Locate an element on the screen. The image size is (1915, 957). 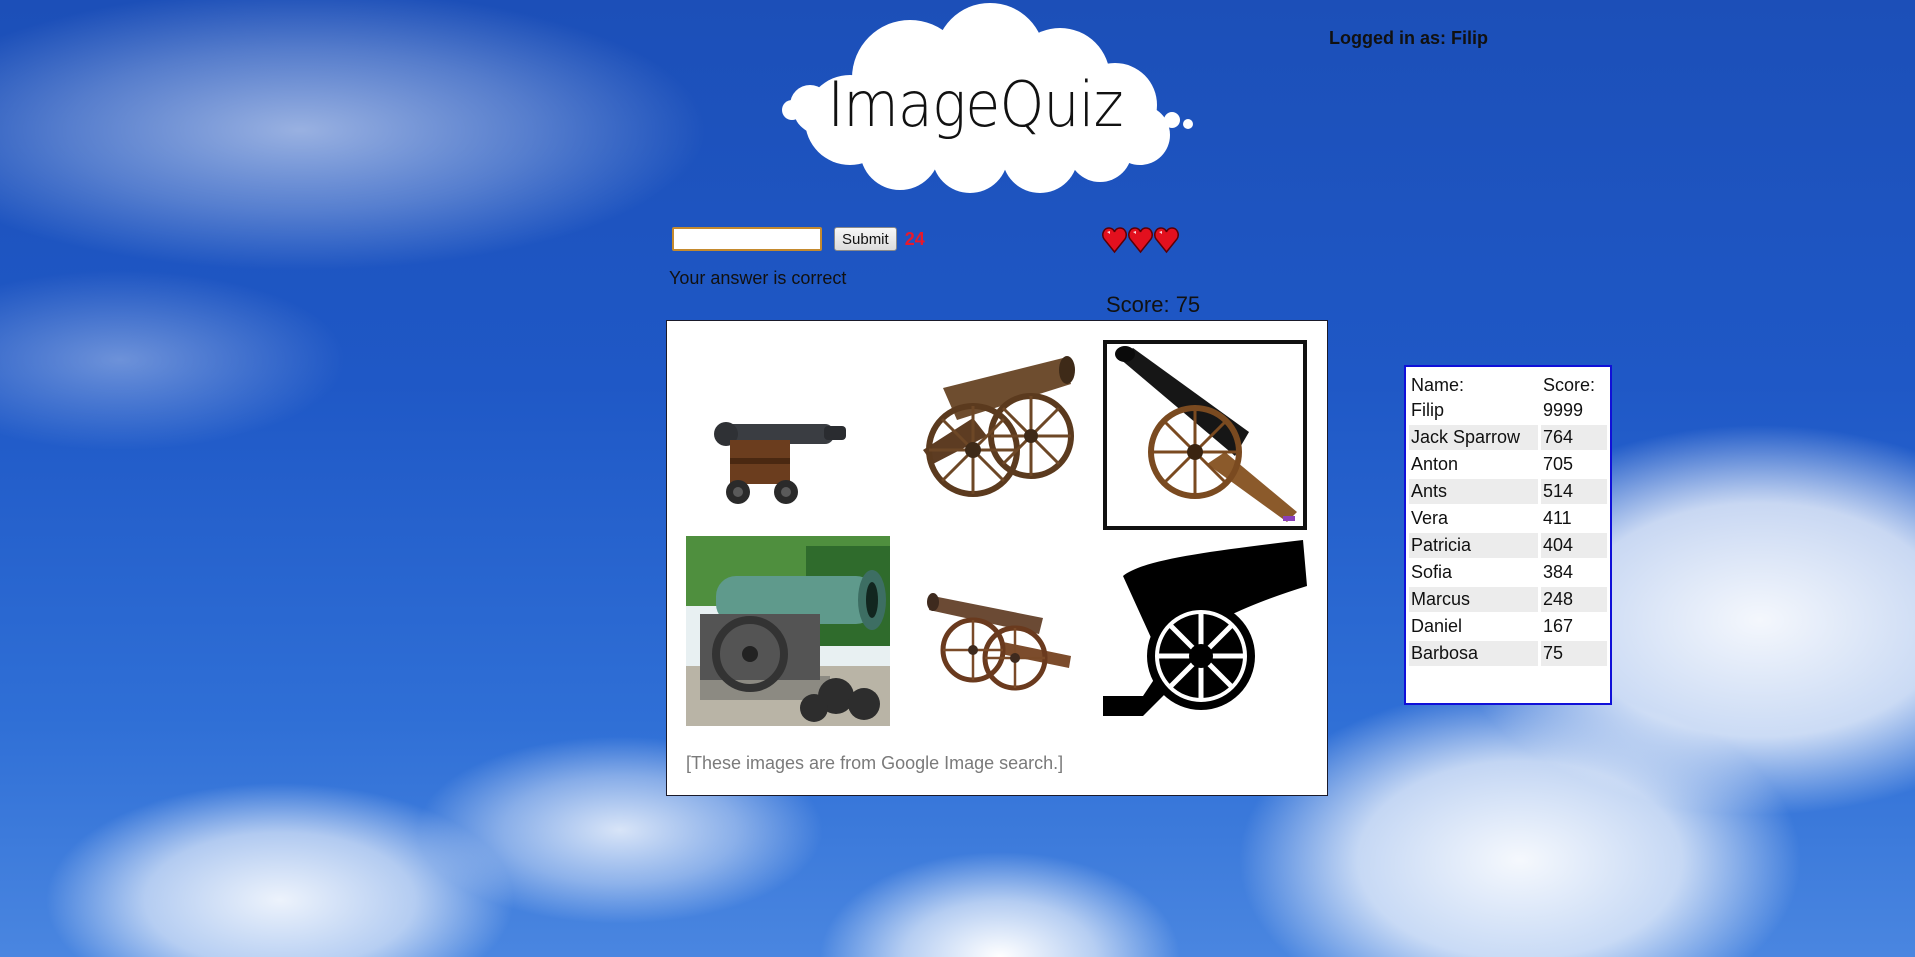
player-score: 514 is located at coordinates (1574, 492).